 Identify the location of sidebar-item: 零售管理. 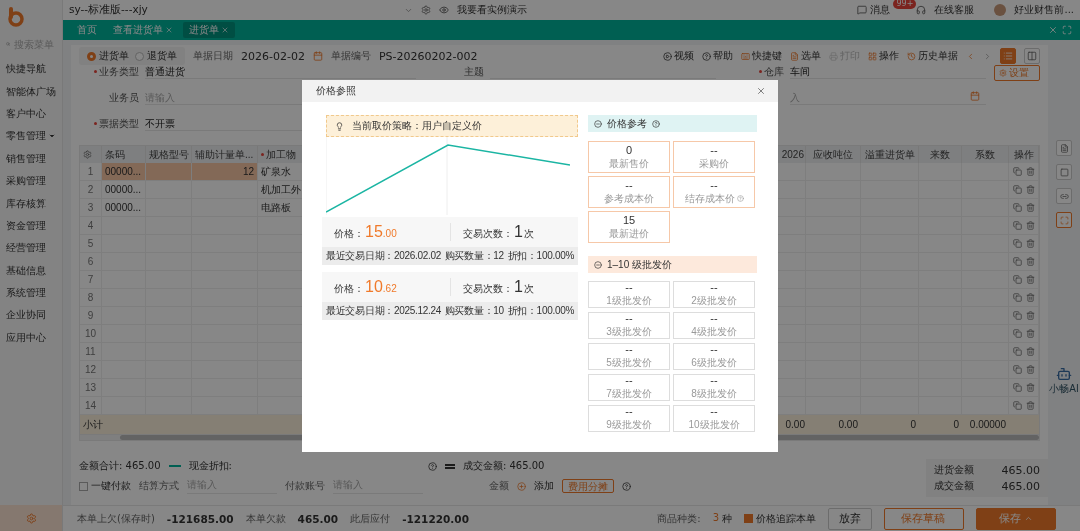
(31, 136).